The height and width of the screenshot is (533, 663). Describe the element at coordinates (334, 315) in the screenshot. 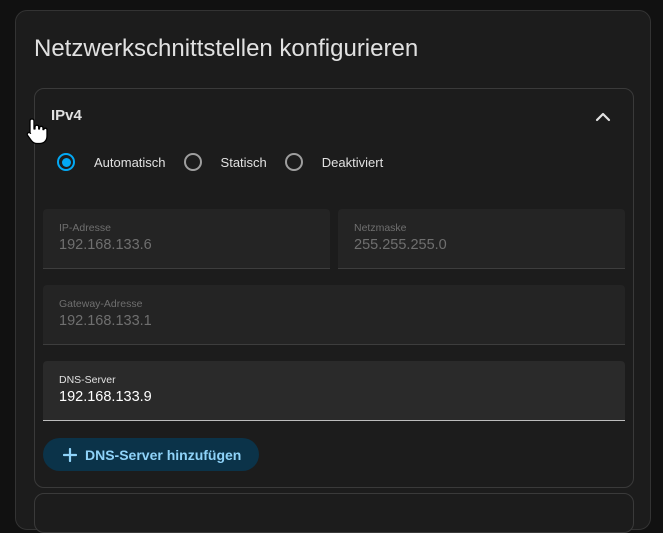

I see `gateway-field: Gateway-Adresse 192.168.133.1` at that location.